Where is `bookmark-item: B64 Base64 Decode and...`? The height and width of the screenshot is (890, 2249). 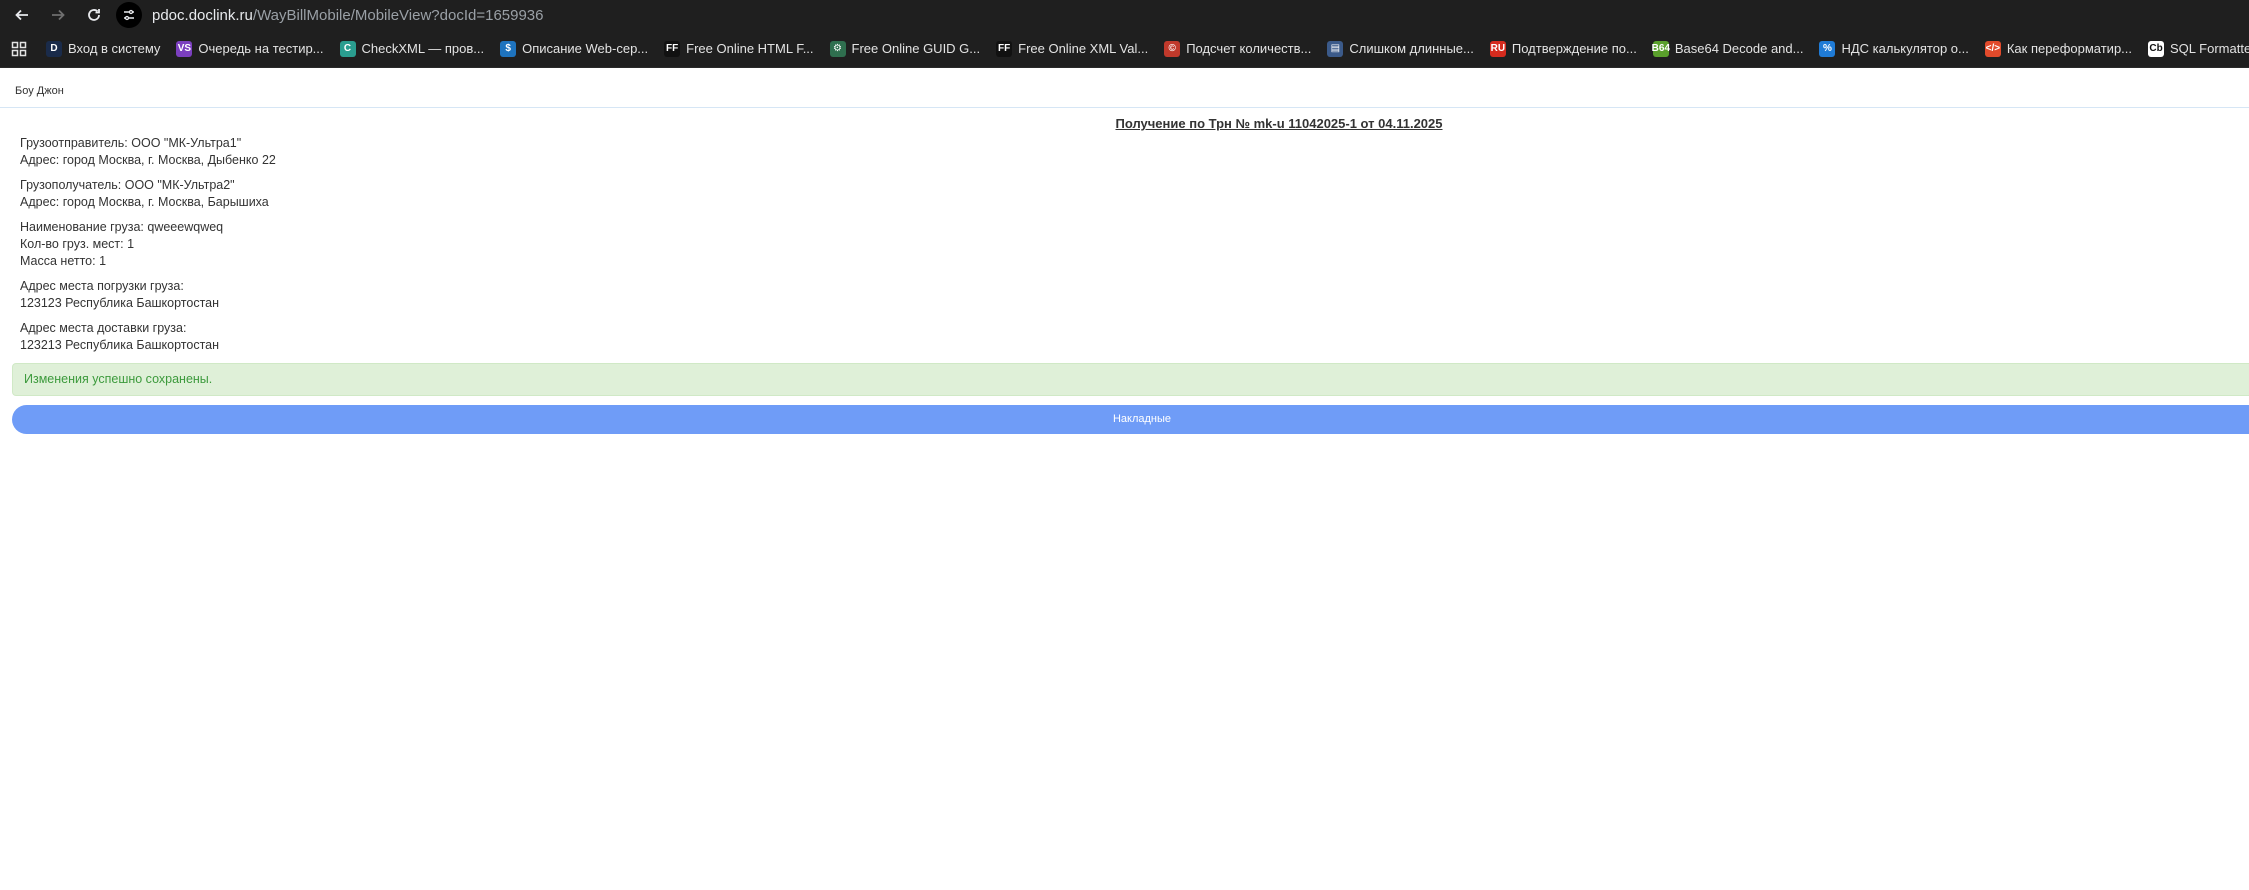 bookmark-item: B64 Base64 Decode and... is located at coordinates (1728, 49).